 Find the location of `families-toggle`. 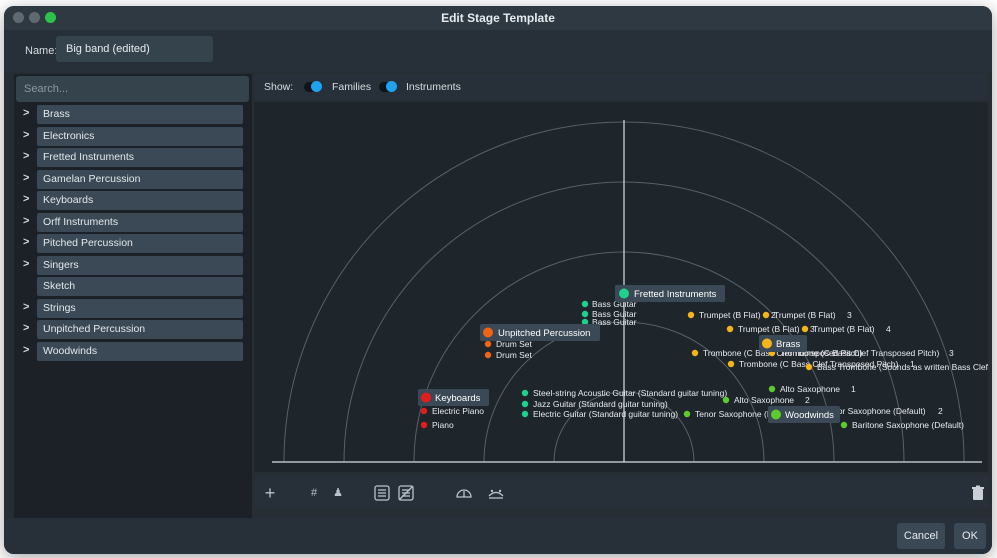

families-toggle is located at coordinates (313, 86).